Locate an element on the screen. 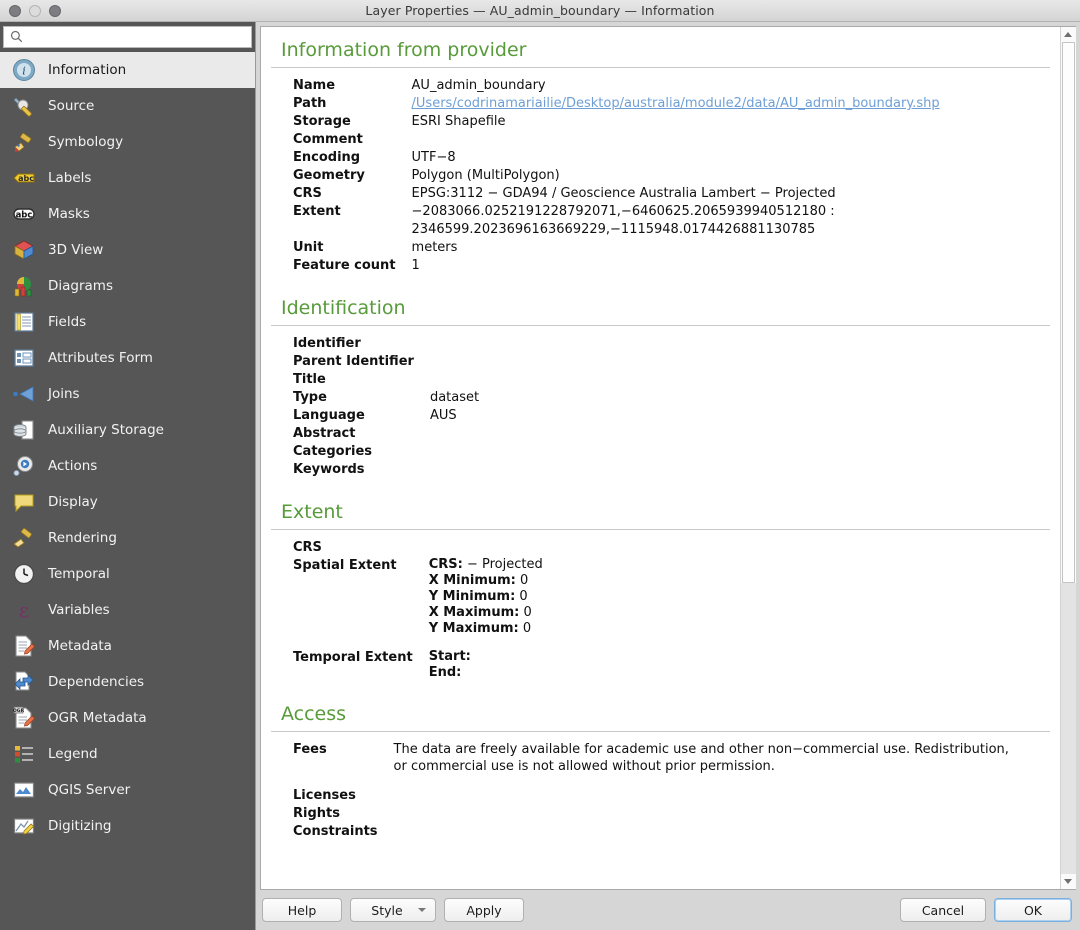 This screenshot has width=1080, height=930. window-controls is located at coordinates (30, 10).